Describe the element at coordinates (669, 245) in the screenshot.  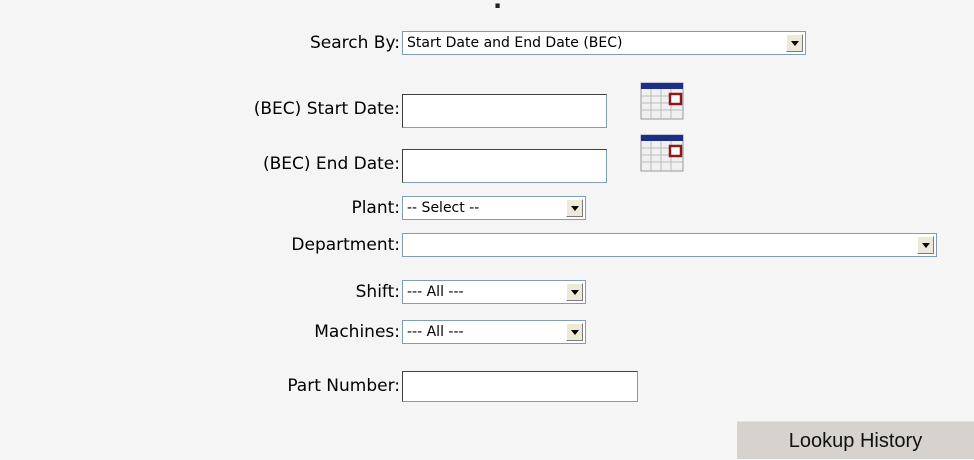
I see `department-select` at that location.